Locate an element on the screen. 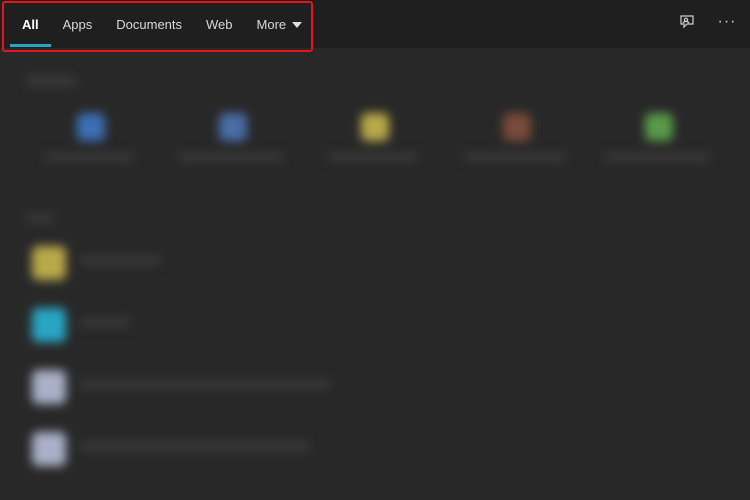 The width and height of the screenshot is (750, 500). tab-apps: Apps is located at coordinates (78, 24).